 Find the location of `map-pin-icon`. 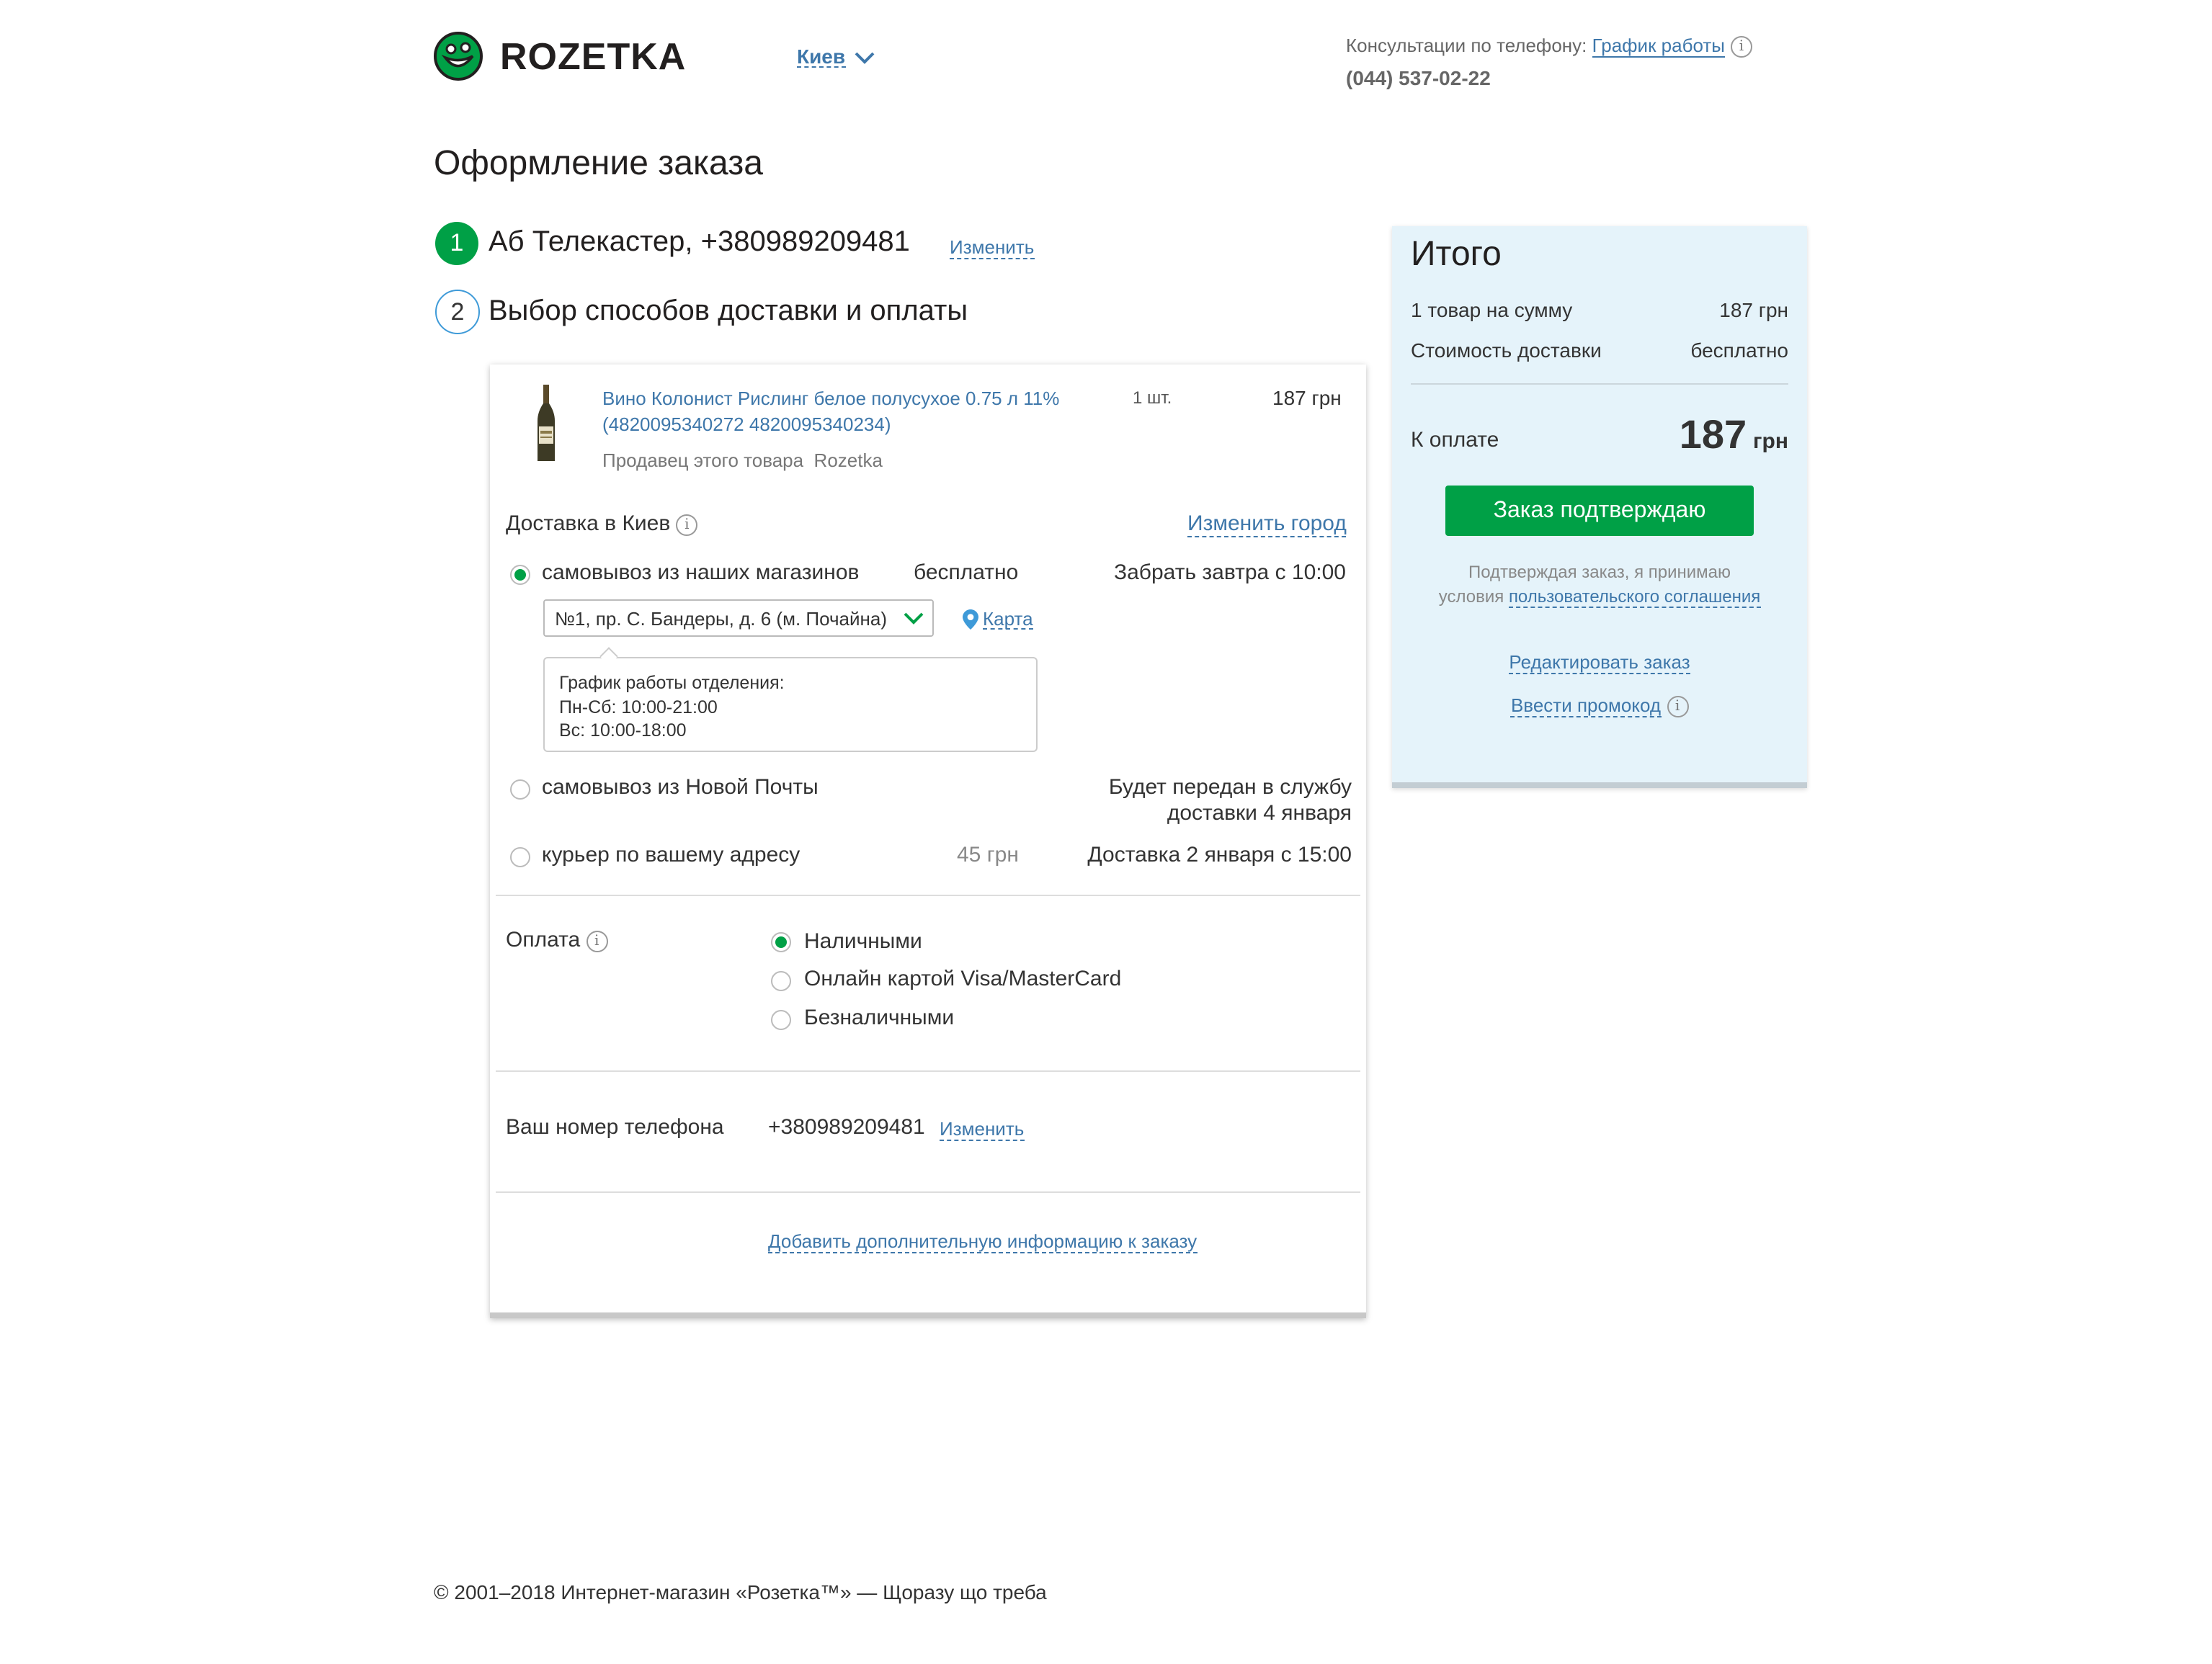

map-pin-icon is located at coordinates (971, 619).